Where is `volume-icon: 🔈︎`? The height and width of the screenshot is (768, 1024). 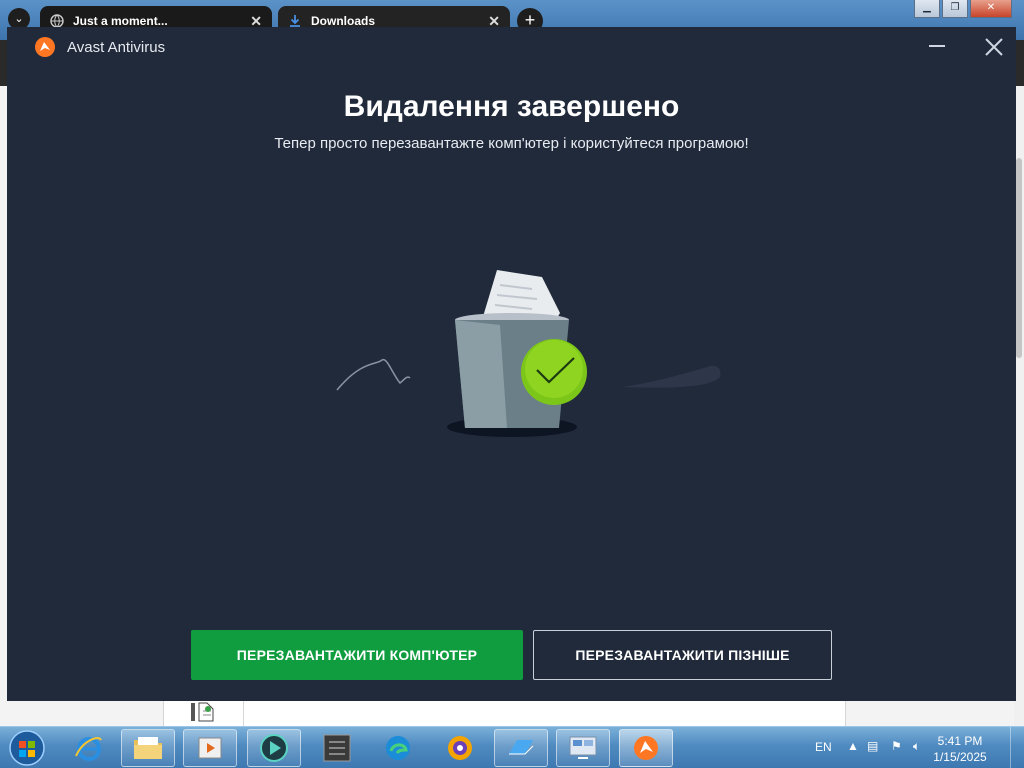 volume-icon: 🔈︎ is located at coordinates (916, 746).